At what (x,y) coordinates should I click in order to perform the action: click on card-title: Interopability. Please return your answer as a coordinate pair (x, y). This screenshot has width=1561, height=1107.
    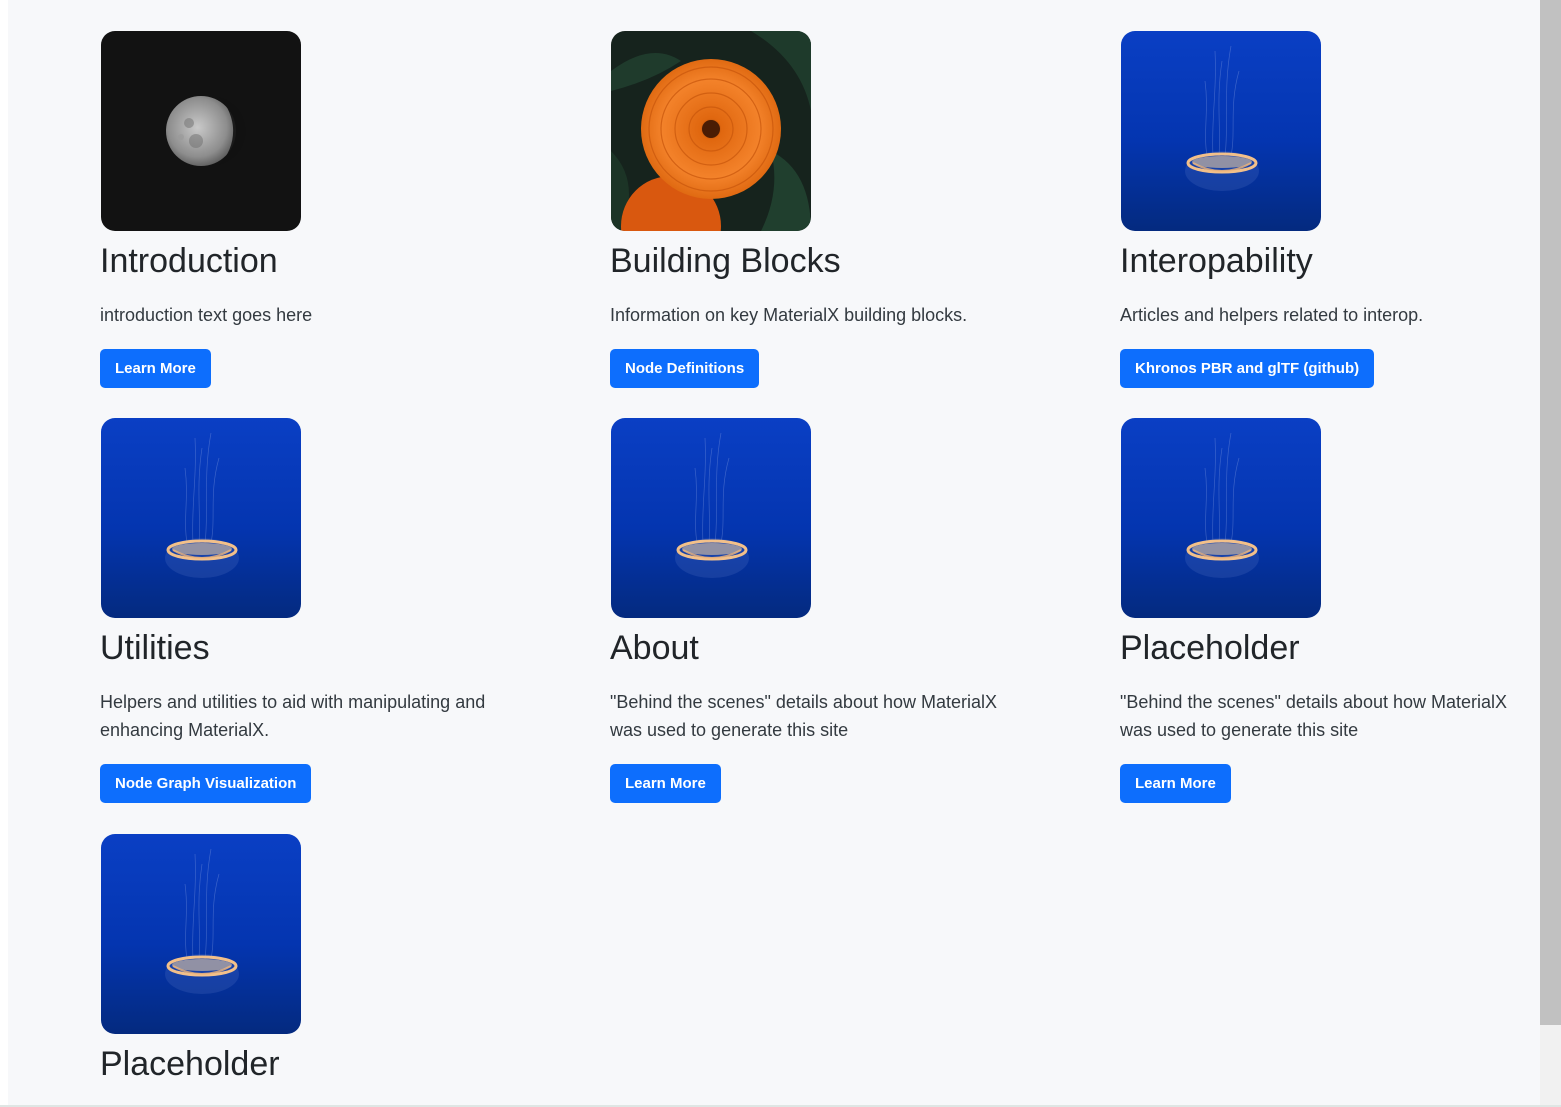
    Looking at the image, I should click on (1216, 261).